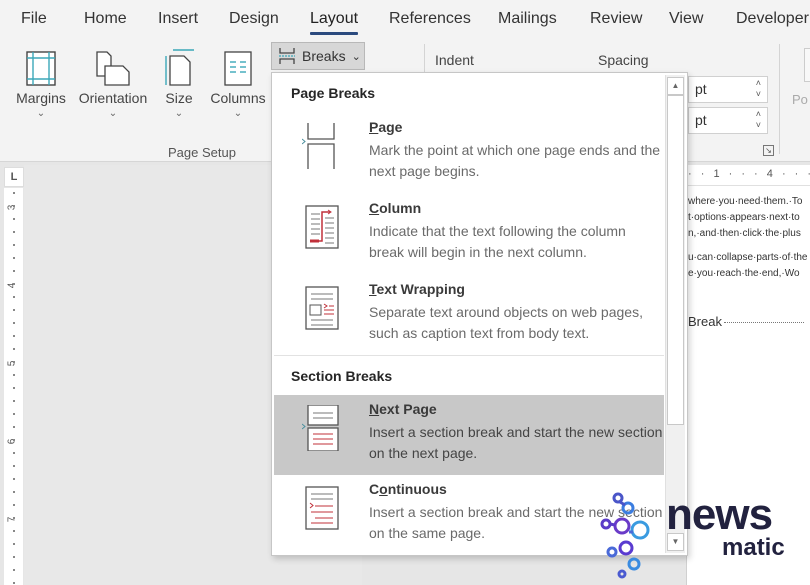 The image size is (810, 585). Describe the element at coordinates (675, 260) in the screenshot. I see `scrollbar-thumb` at that location.